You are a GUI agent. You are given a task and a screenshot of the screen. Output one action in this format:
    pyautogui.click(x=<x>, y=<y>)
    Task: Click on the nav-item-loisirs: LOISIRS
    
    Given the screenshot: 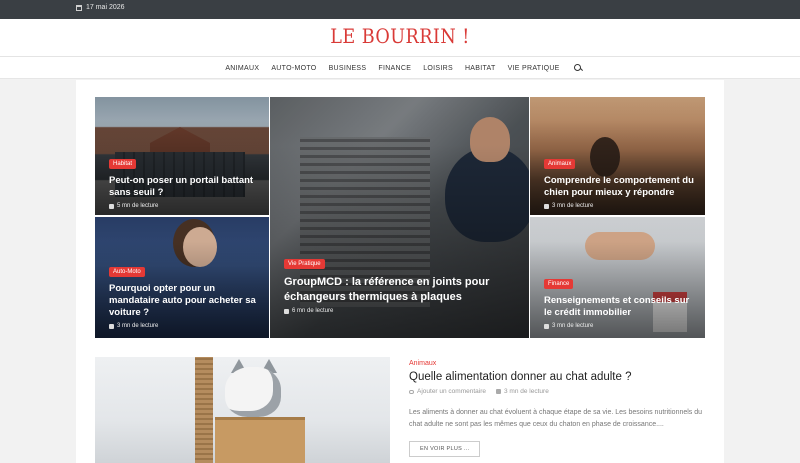 What is the action you would take?
    pyautogui.click(x=438, y=68)
    